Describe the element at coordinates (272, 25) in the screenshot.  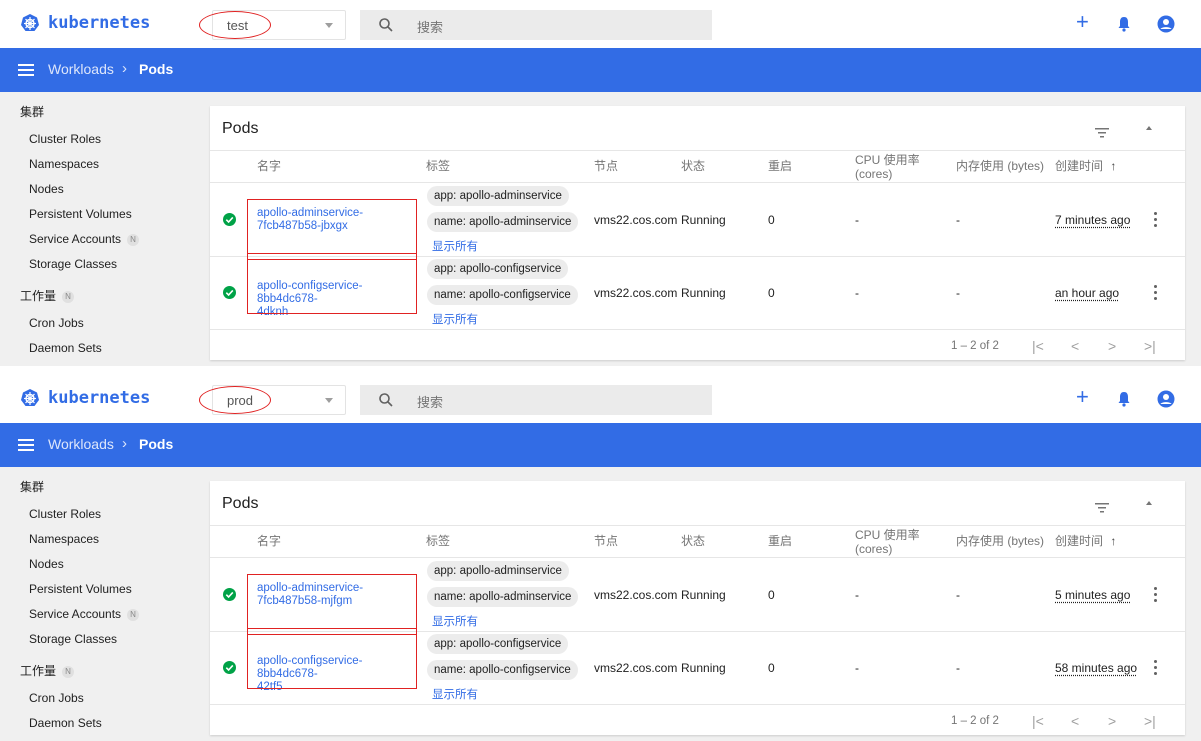
I see `namespace-selector: test` at that location.